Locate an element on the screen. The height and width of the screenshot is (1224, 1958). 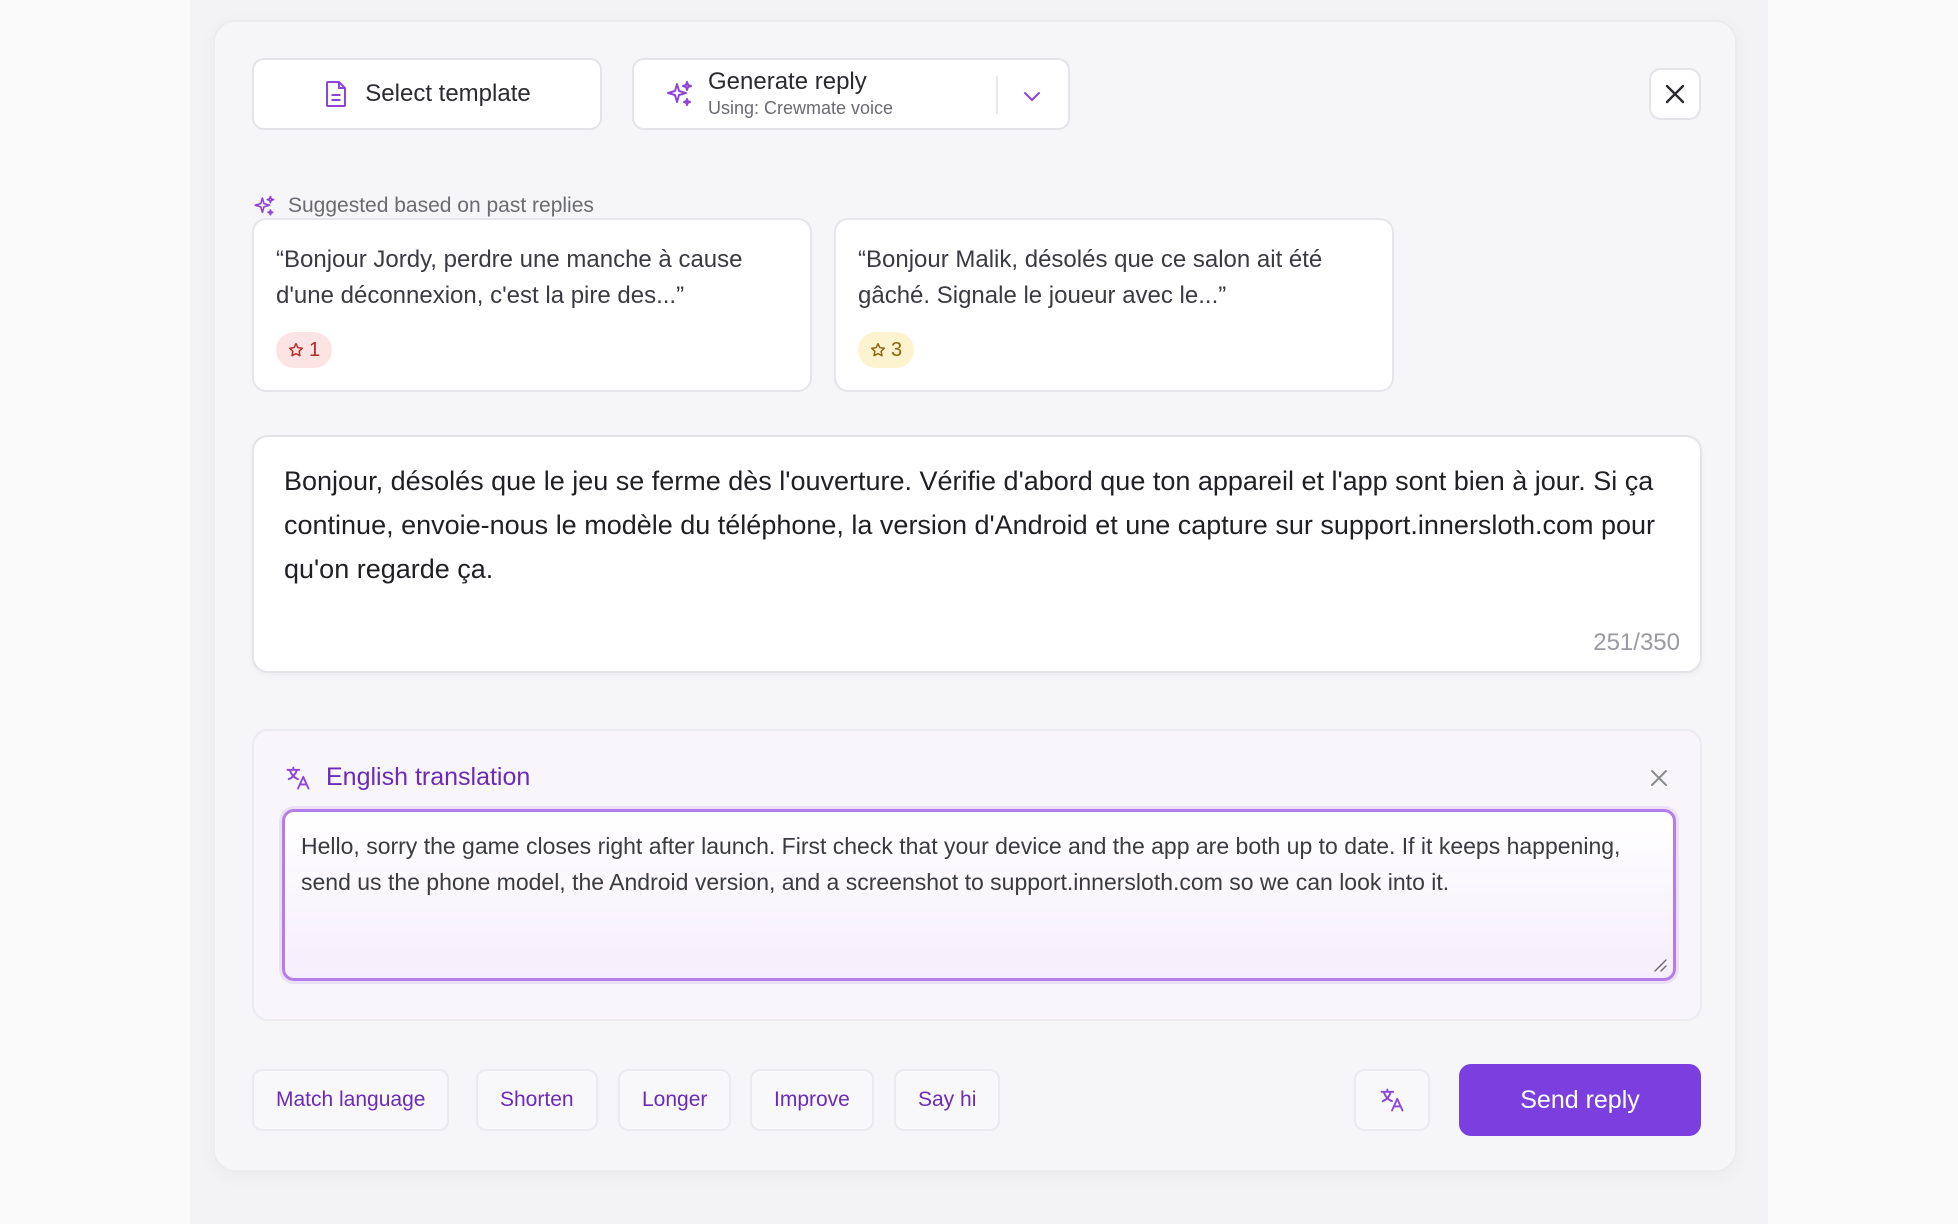
button-divider is located at coordinates (997, 95).